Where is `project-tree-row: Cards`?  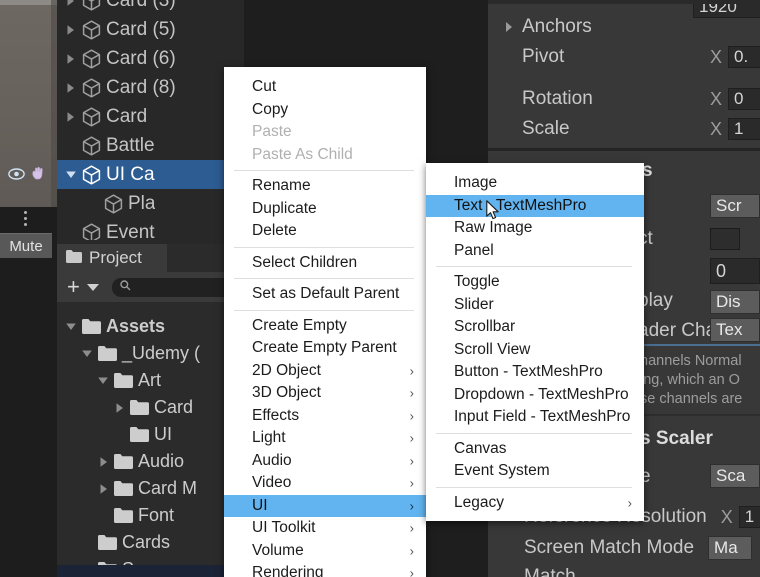 project-tree-row: Cards is located at coordinates (150, 542).